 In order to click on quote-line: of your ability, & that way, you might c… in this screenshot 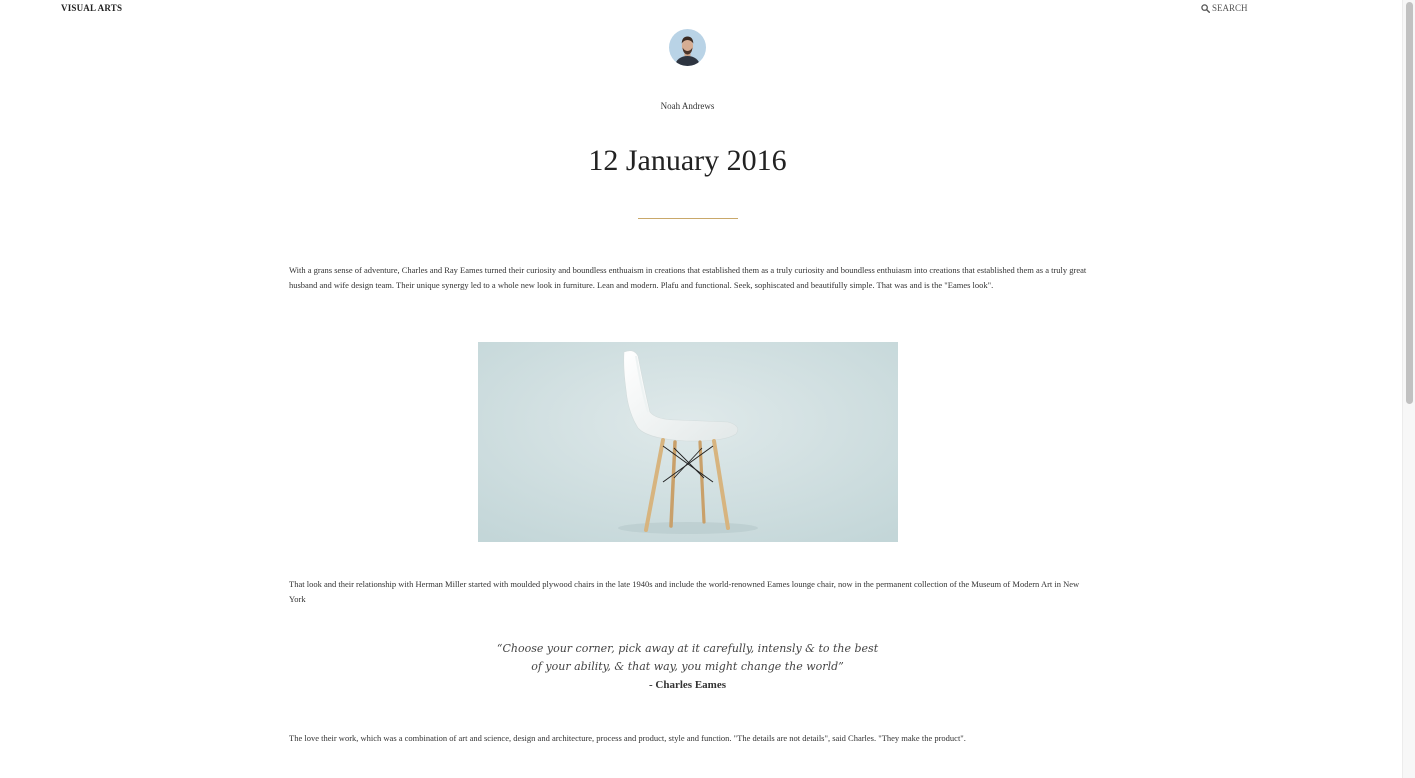, I will do `click(687, 666)`.